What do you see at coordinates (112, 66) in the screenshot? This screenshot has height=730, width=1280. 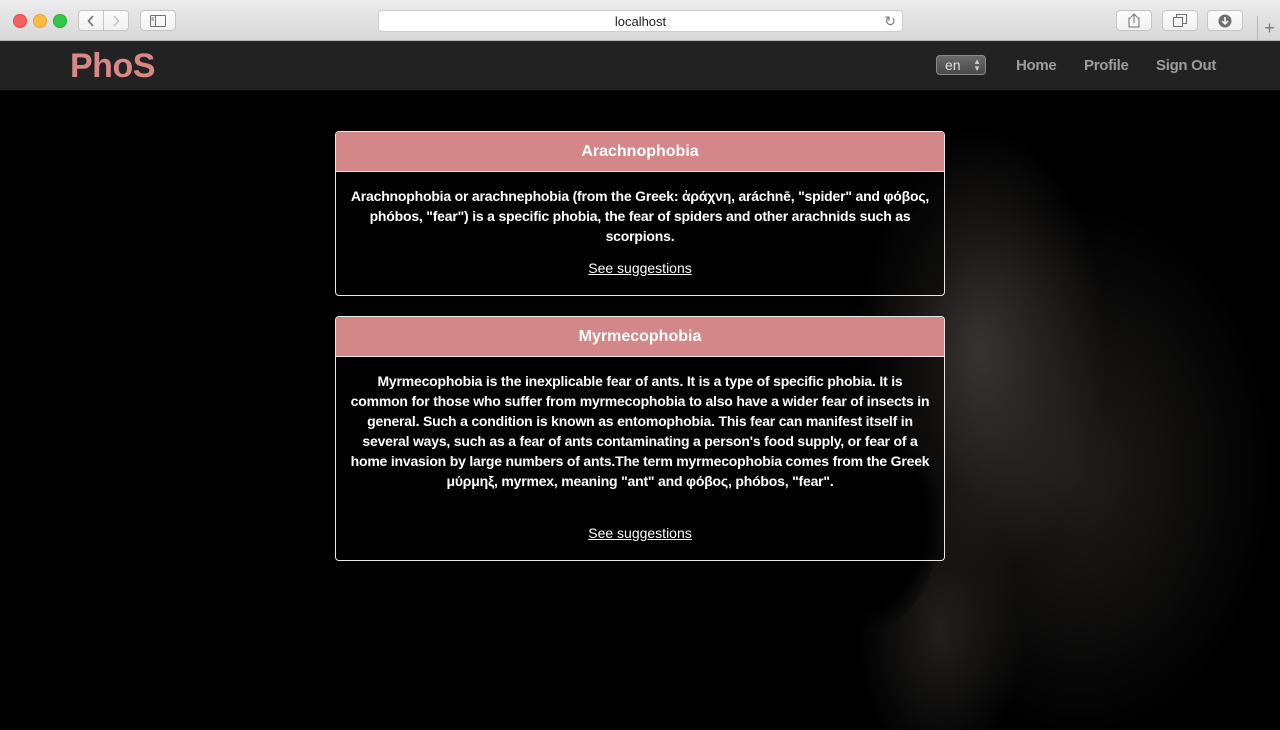 I see `brand-logo: PhoS` at bounding box center [112, 66].